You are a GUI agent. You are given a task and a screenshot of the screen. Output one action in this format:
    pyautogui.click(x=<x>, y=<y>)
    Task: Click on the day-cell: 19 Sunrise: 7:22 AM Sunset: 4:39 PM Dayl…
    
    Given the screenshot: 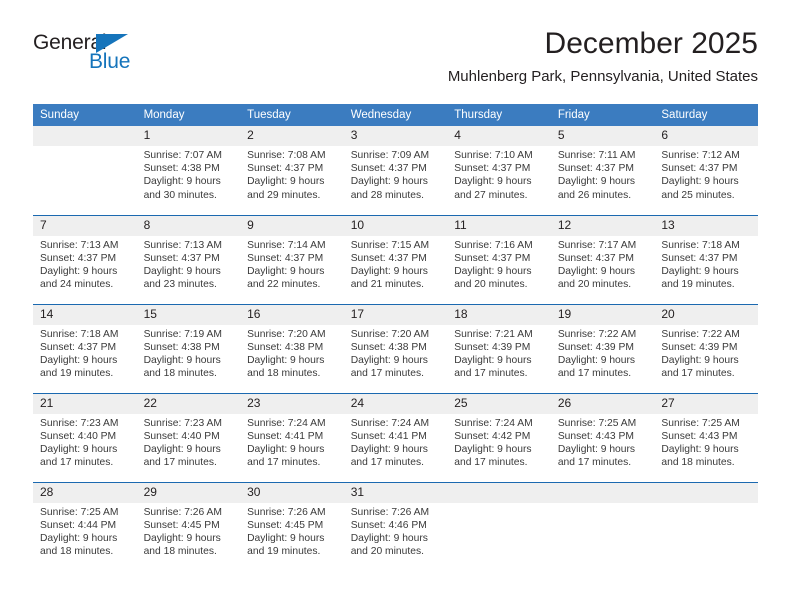 What is the action you would take?
    pyautogui.click(x=602, y=348)
    